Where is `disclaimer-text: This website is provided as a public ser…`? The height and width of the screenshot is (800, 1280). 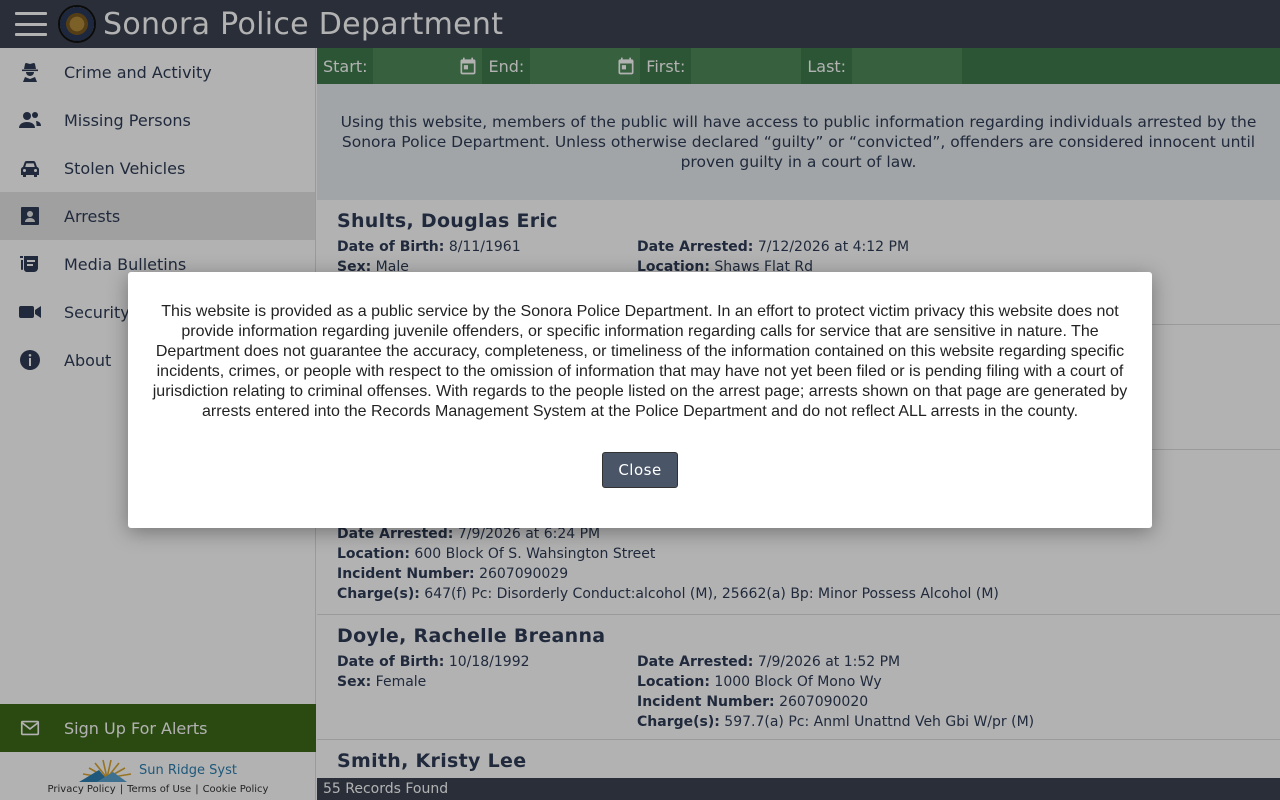
disclaimer-text: This website is provided as a public ser… is located at coordinates (640, 361).